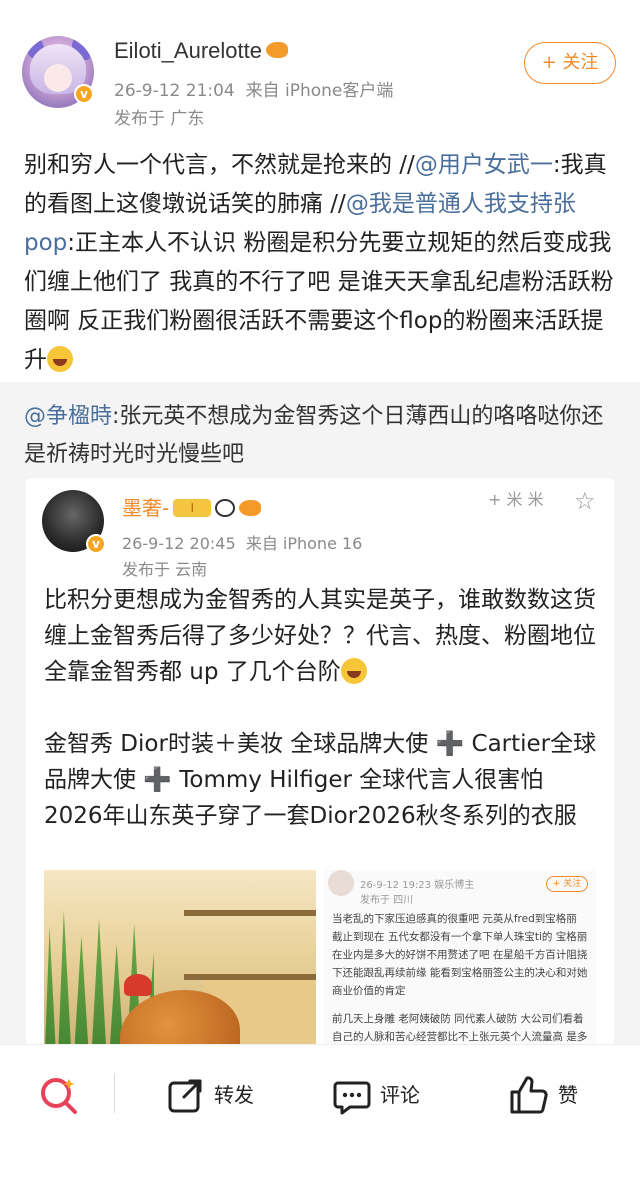 The image size is (640, 1186). What do you see at coordinates (567, 884) in the screenshot?
I see `nested-follow-button: + 关注` at bounding box center [567, 884].